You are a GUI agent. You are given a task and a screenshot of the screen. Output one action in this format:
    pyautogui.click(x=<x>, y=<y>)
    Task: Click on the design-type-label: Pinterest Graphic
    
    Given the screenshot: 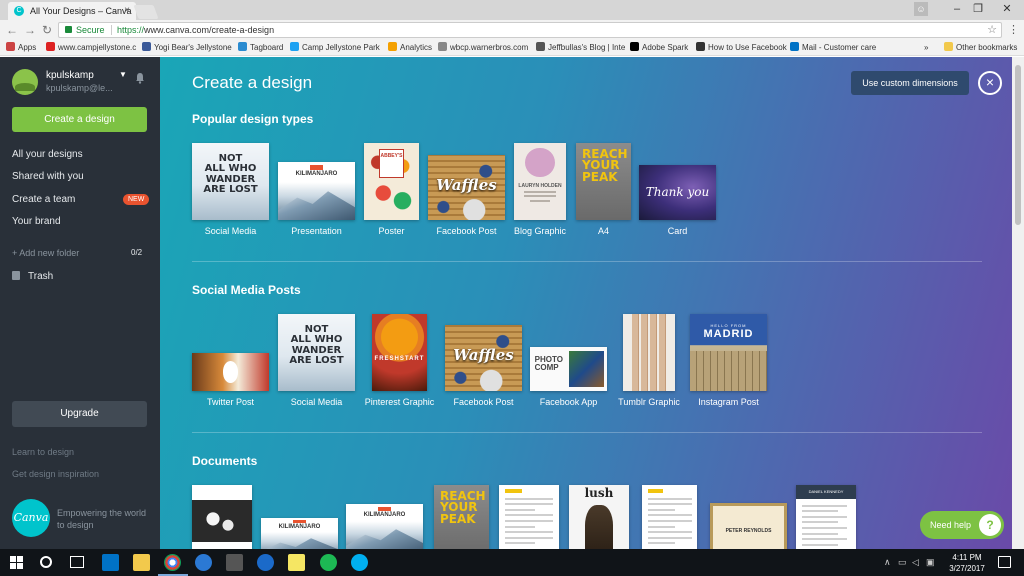 What is the action you would take?
    pyautogui.click(x=400, y=402)
    